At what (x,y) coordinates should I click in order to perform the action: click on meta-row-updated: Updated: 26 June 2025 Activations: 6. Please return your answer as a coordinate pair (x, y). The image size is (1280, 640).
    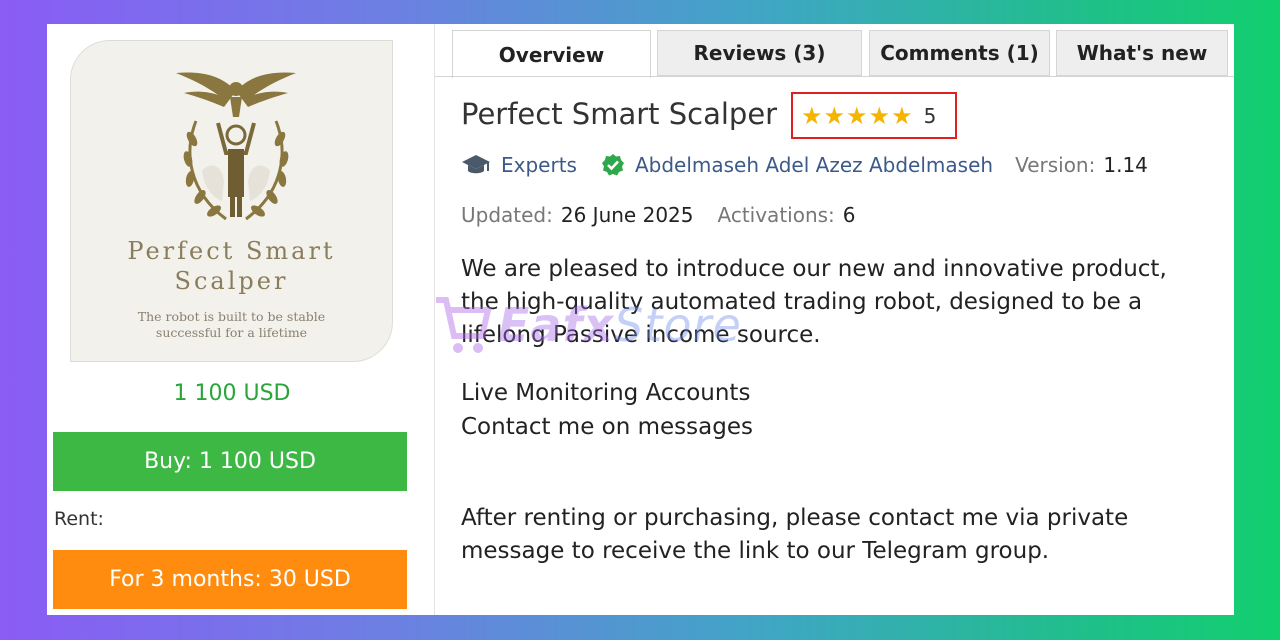
    Looking at the image, I should click on (658, 215).